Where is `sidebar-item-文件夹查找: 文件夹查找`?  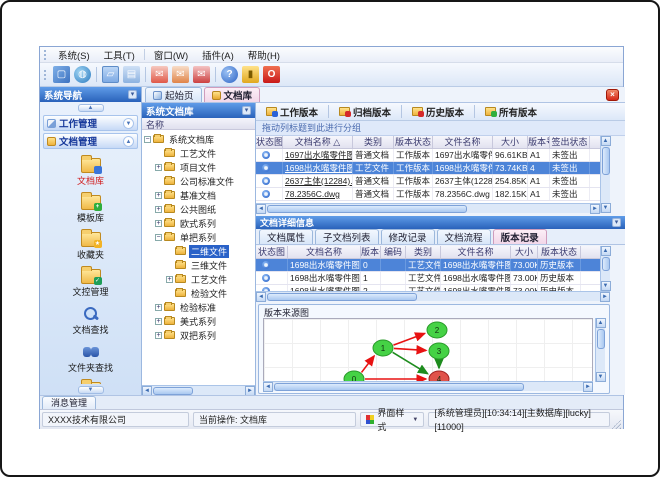 sidebar-item-文件夹查找: 文件夹查找 is located at coordinates (91, 357).